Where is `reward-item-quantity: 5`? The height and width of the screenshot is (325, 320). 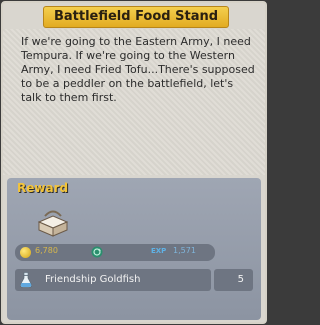 reward-item-quantity: 5 is located at coordinates (240, 279).